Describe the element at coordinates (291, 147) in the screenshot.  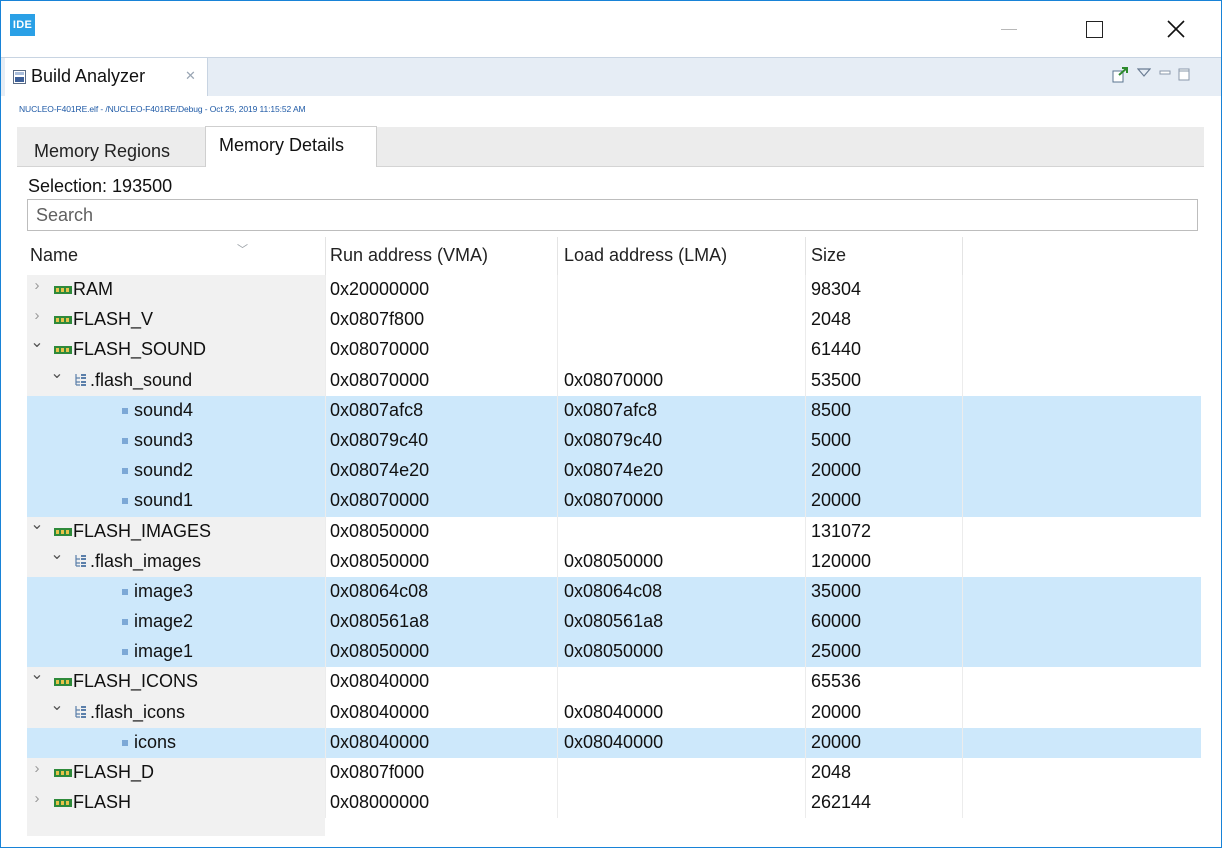
I see `tab-memory-details: Memory Details` at that location.